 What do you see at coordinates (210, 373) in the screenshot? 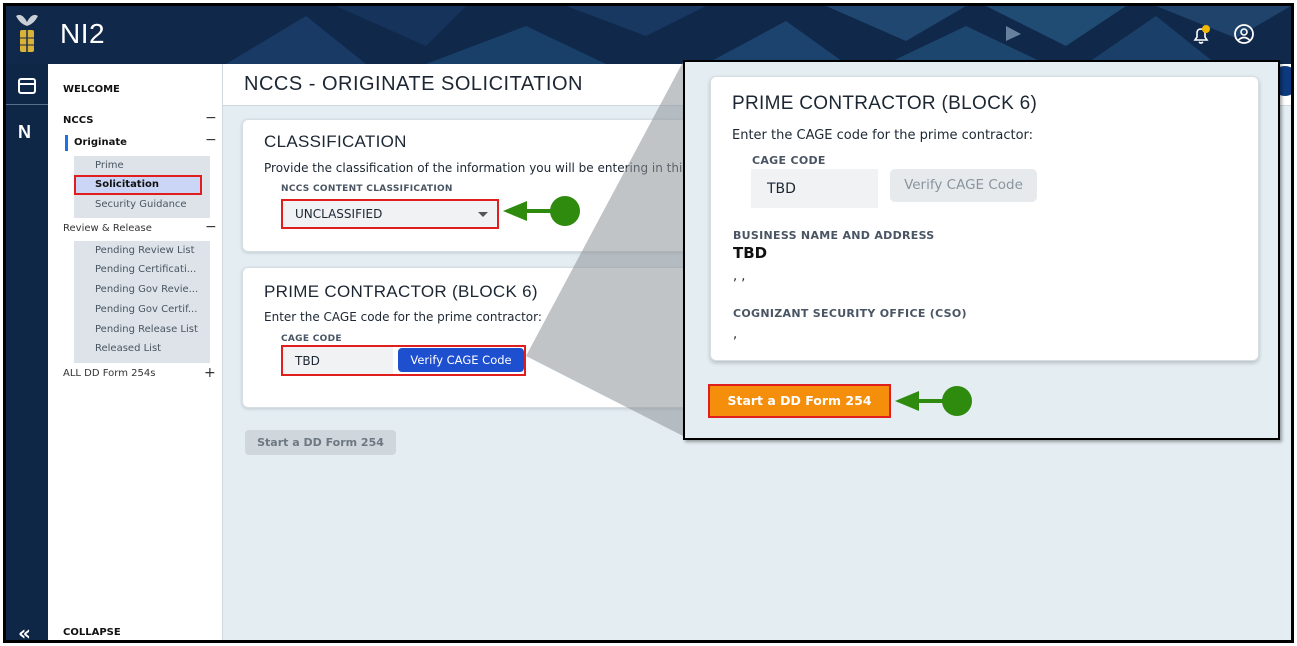
I see `all-forms-expand-toggle: +` at bounding box center [210, 373].